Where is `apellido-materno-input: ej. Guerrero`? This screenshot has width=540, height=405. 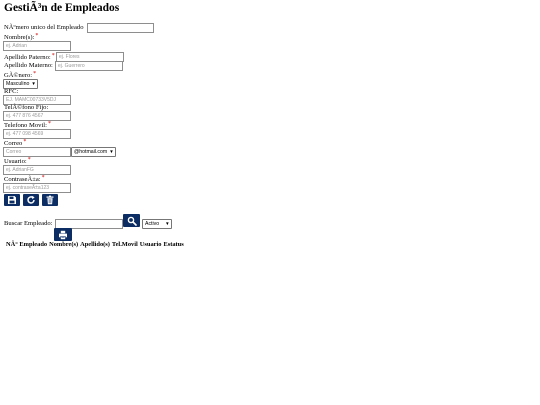 apellido-materno-input: ej. Guerrero is located at coordinates (89, 66).